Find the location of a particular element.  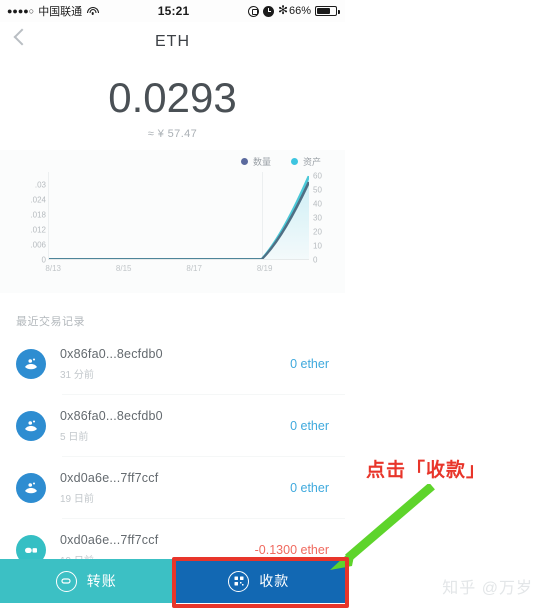

legend-item-quantity: 数量 is located at coordinates (255, 161).